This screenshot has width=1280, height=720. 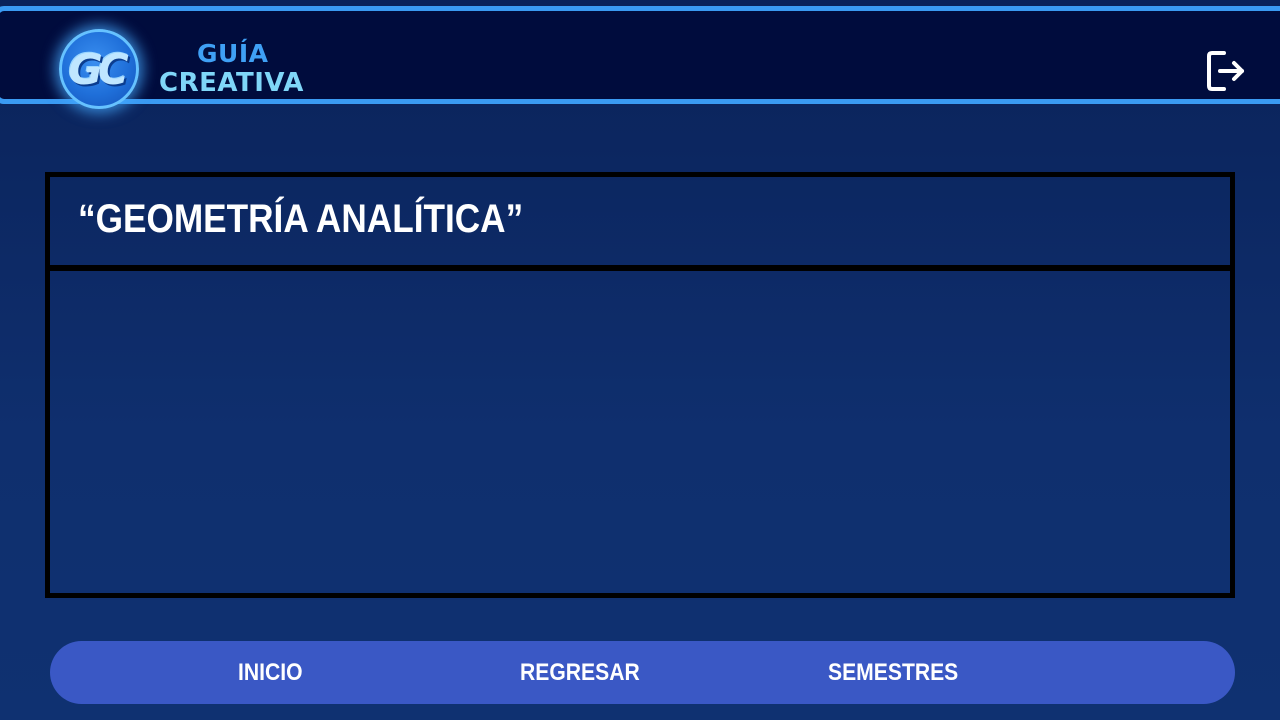 I want to click on nav-regresar-button: REGRESAR, so click(x=580, y=672).